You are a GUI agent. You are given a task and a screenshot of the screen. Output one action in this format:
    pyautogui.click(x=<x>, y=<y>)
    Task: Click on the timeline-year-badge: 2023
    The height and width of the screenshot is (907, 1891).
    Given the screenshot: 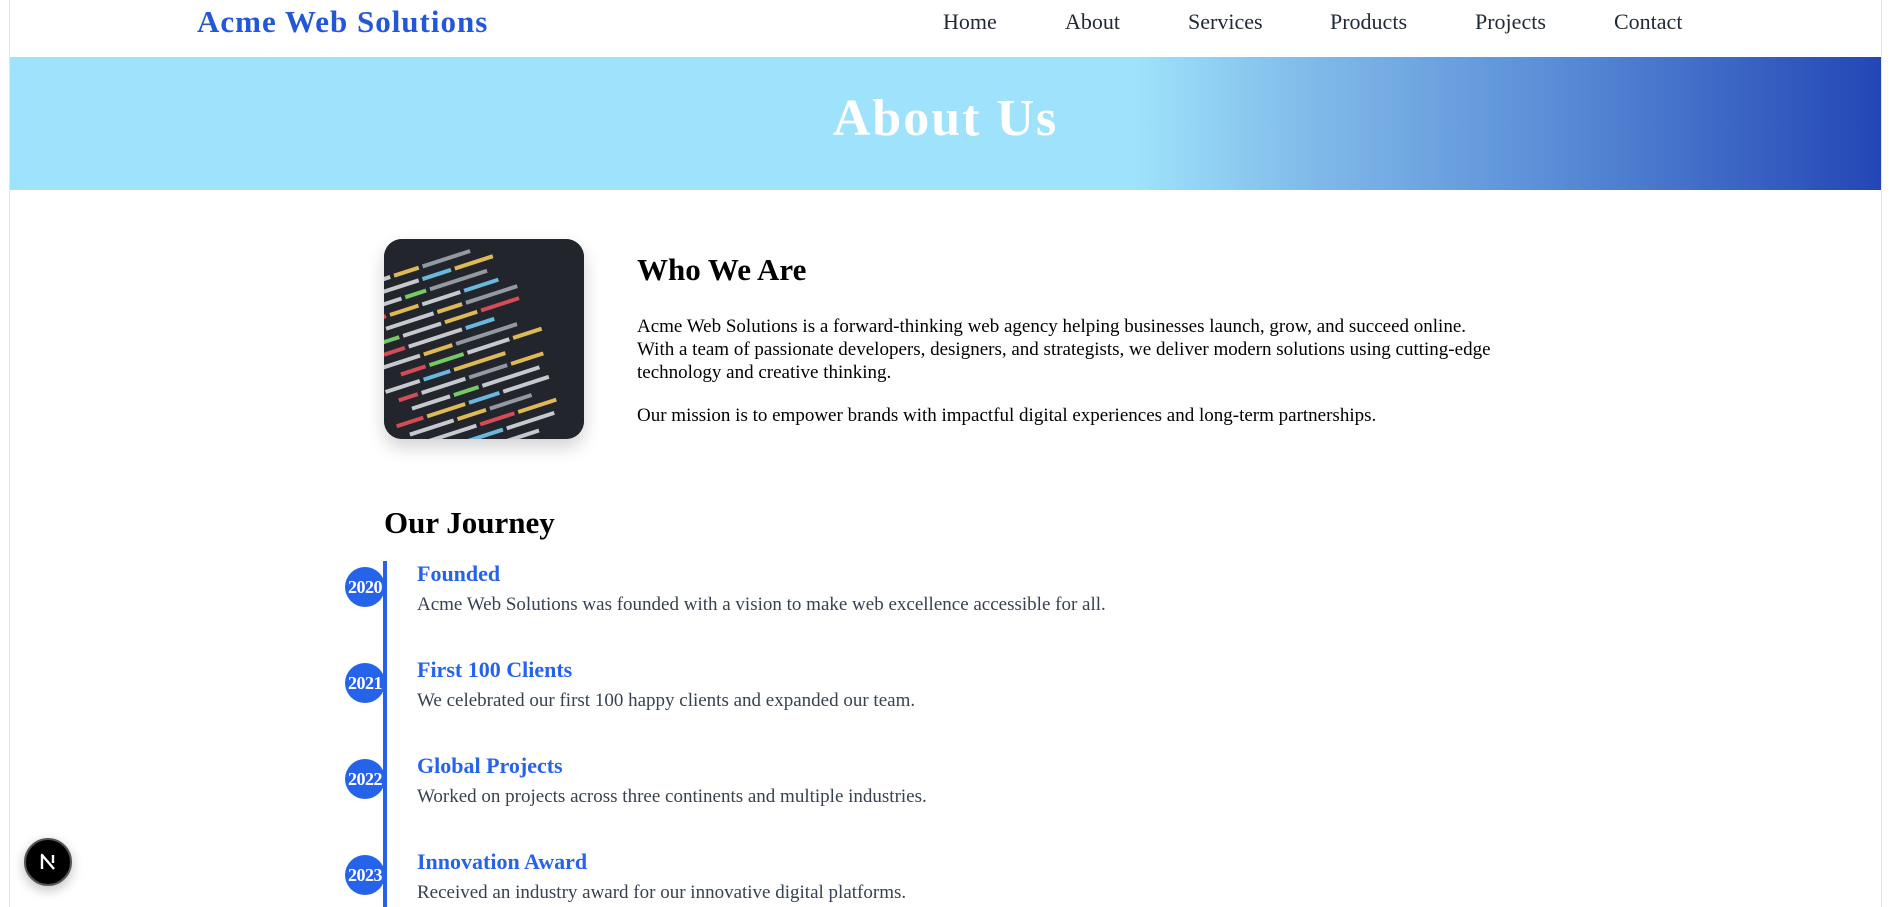 What is the action you would take?
    pyautogui.click(x=365, y=875)
    